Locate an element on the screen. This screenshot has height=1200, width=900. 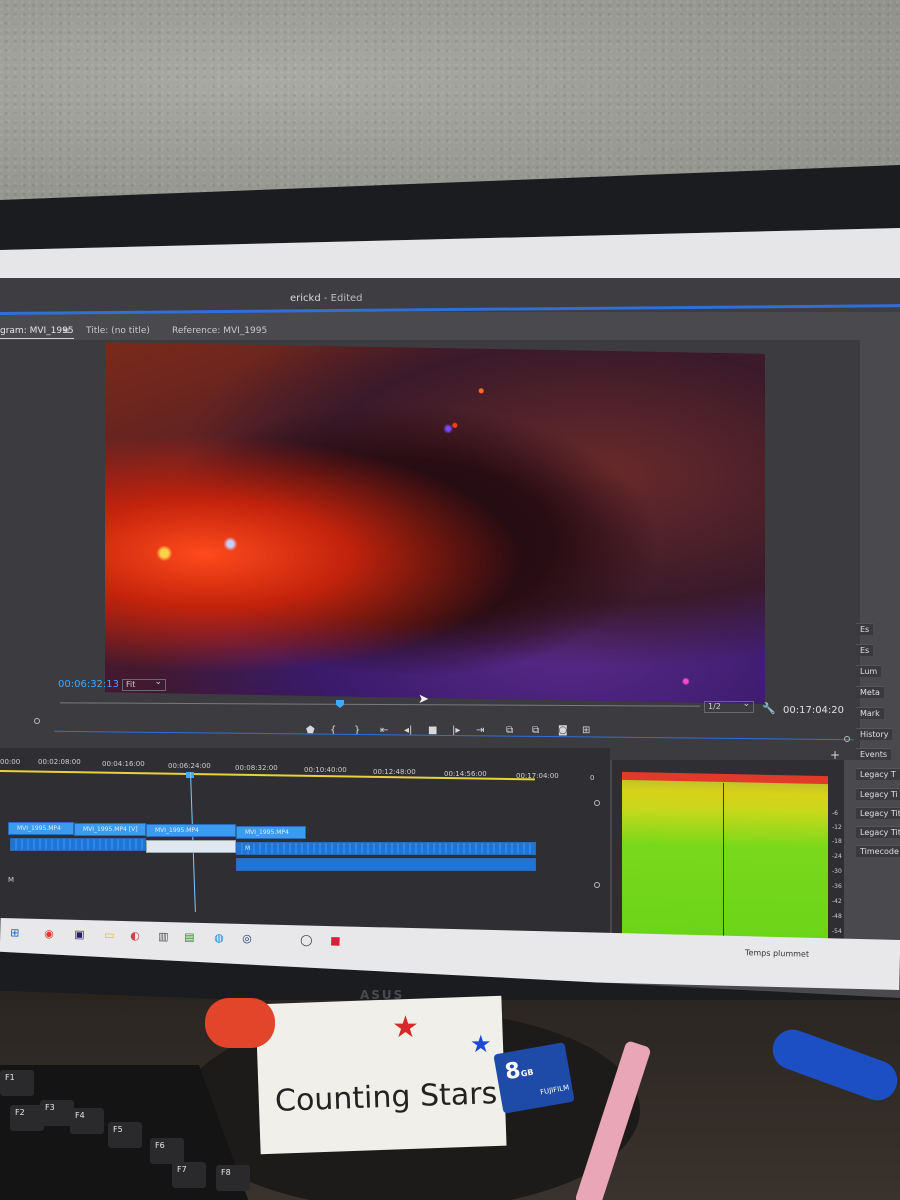
key-f6: F6 is located at coordinates (167, 1151).